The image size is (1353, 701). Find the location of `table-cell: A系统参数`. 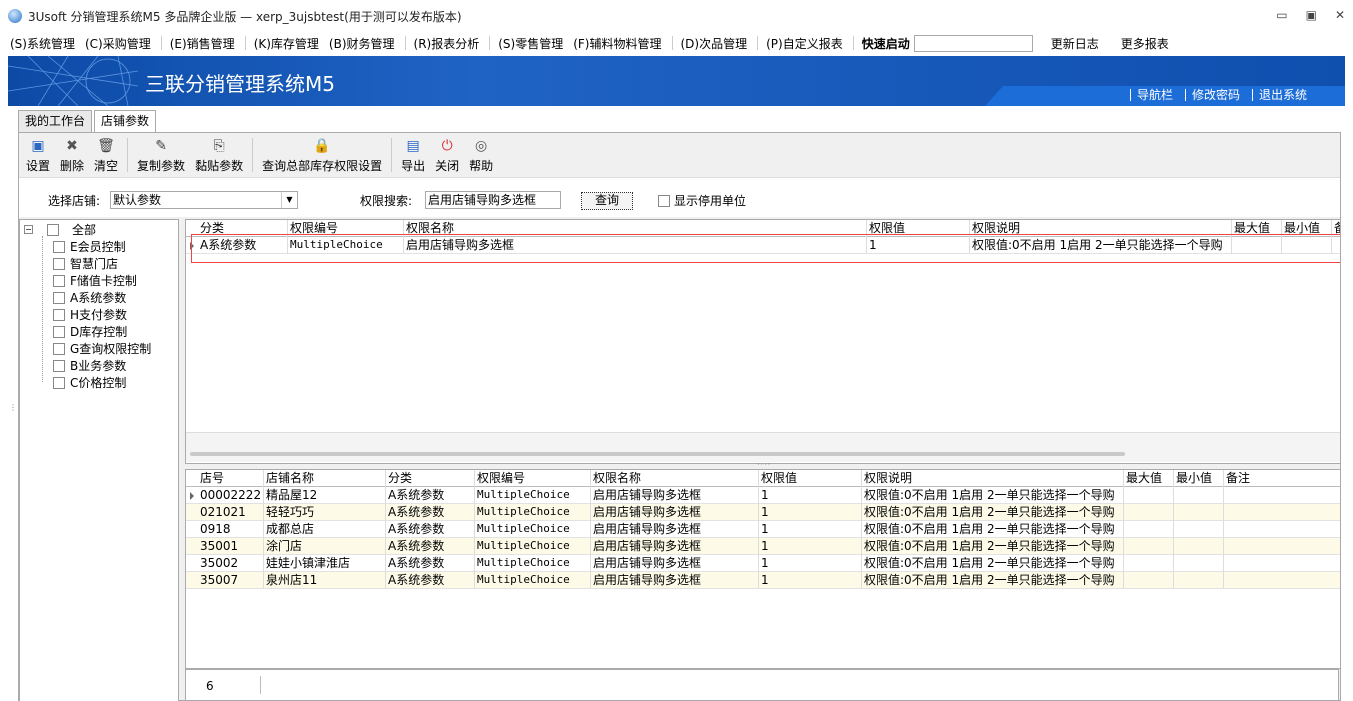

table-cell: A系统参数 is located at coordinates (430, 563).